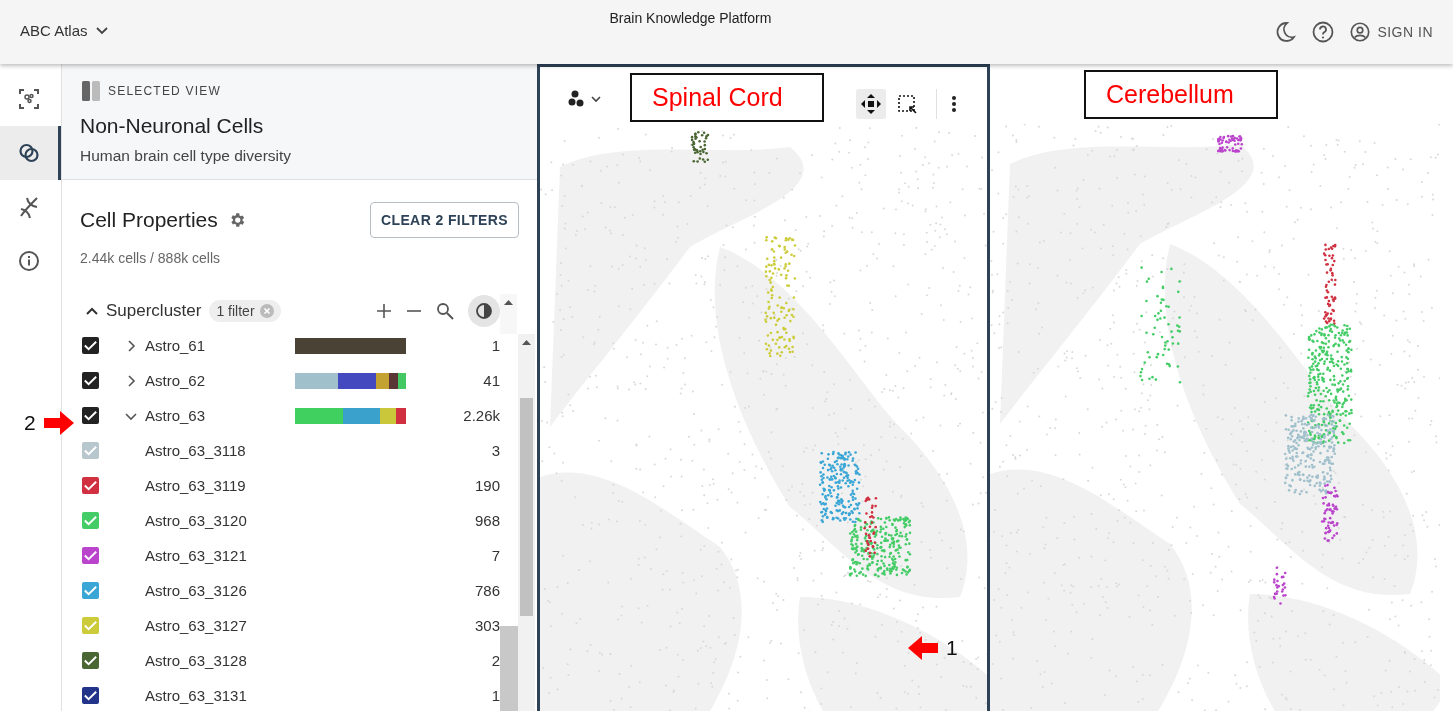  Describe the element at coordinates (1391, 32) in the screenshot. I see `sign-in-button: SIGN IN` at that location.